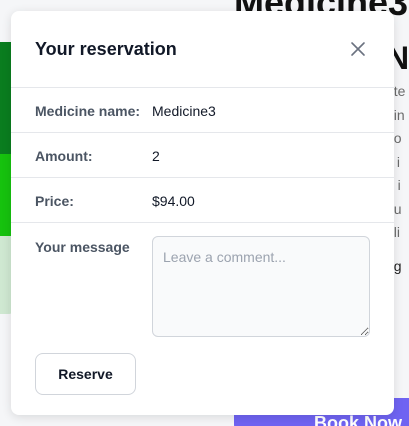 This screenshot has height=426, width=409. What do you see at coordinates (82, 247) in the screenshot?
I see `message-label: Your message` at bounding box center [82, 247].